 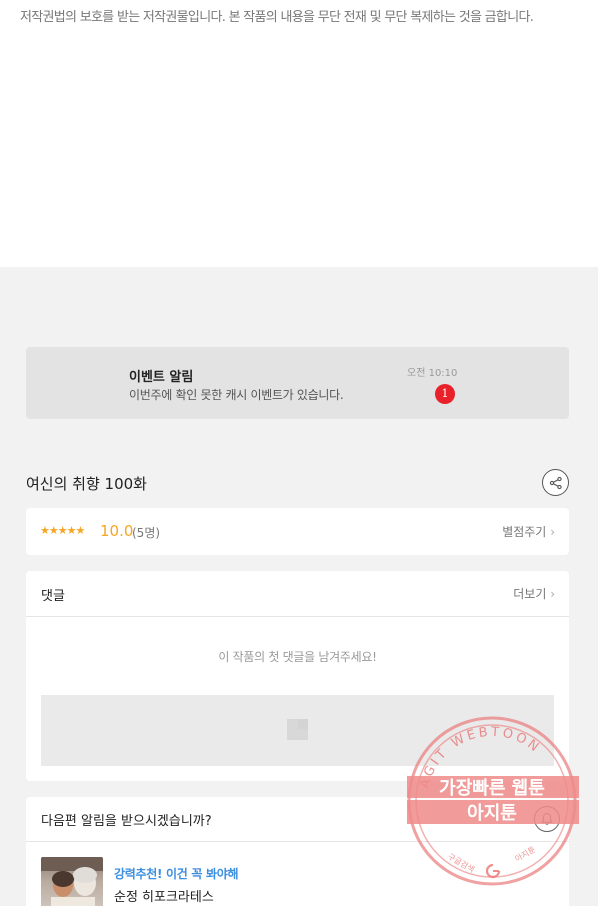 What do you see at coordinates (524, 532) in the screenshot?
I see `rate-button-label: 별점주기` at bounding box center [524, 532].